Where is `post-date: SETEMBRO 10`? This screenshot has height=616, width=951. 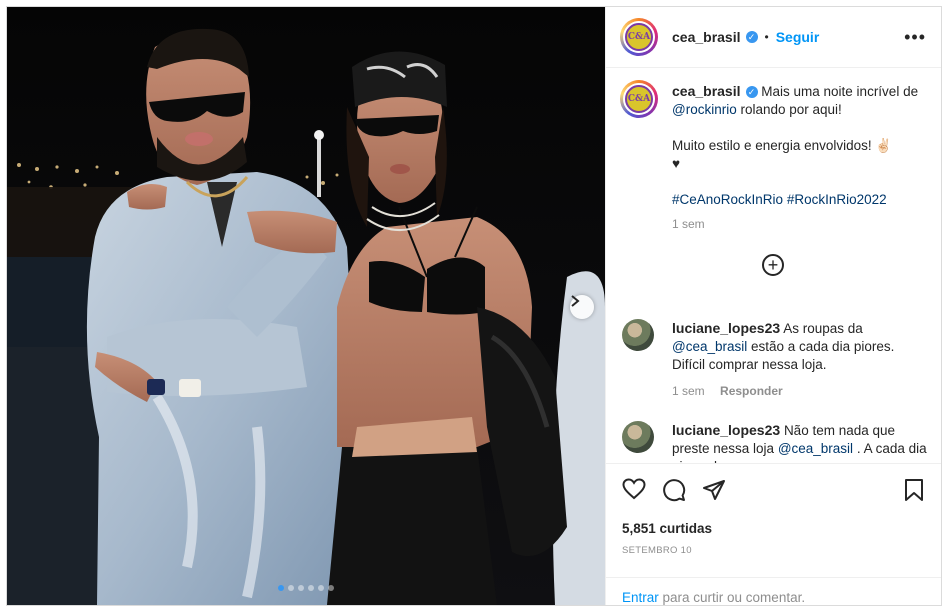
post-date: SETEMBRO 10 is located at coordinates (657, 550).